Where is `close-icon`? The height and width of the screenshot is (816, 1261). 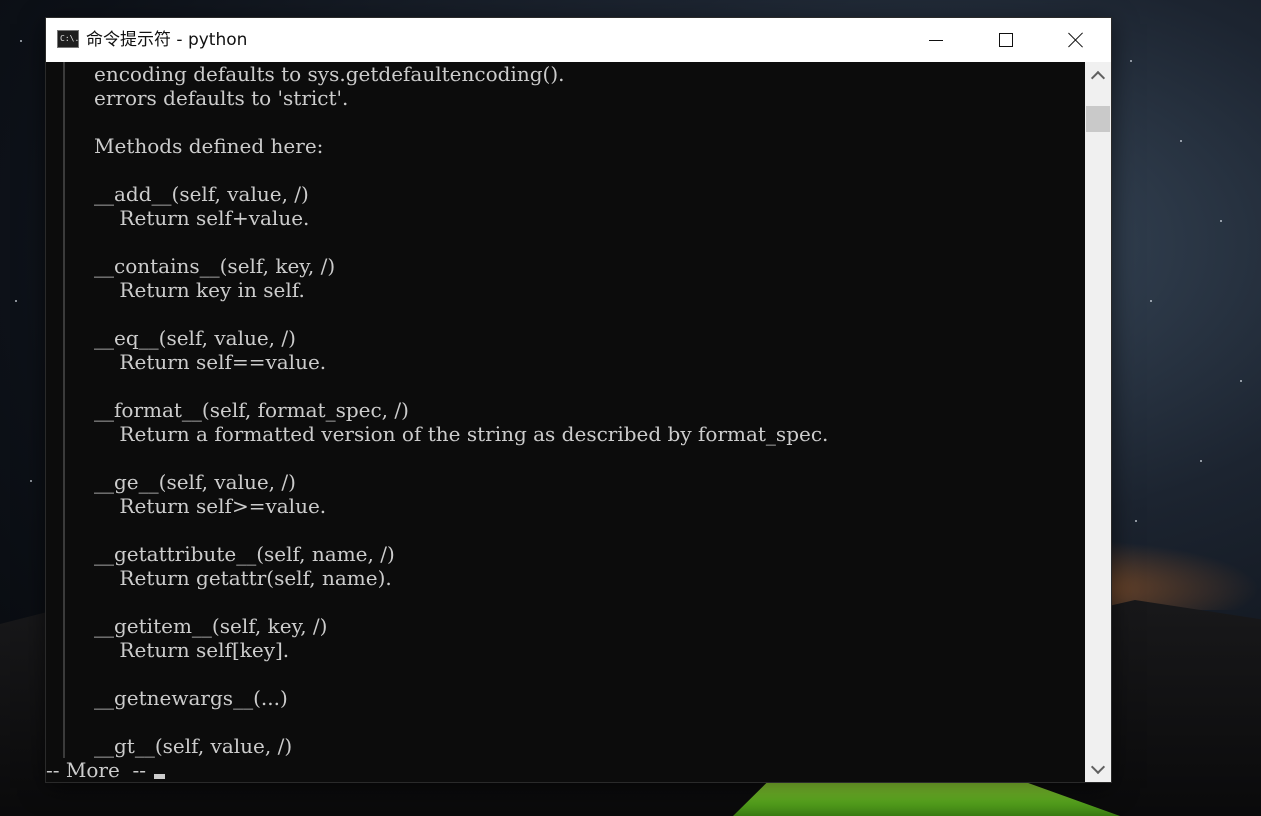 close-icon is located at coordinates (1076, 40).